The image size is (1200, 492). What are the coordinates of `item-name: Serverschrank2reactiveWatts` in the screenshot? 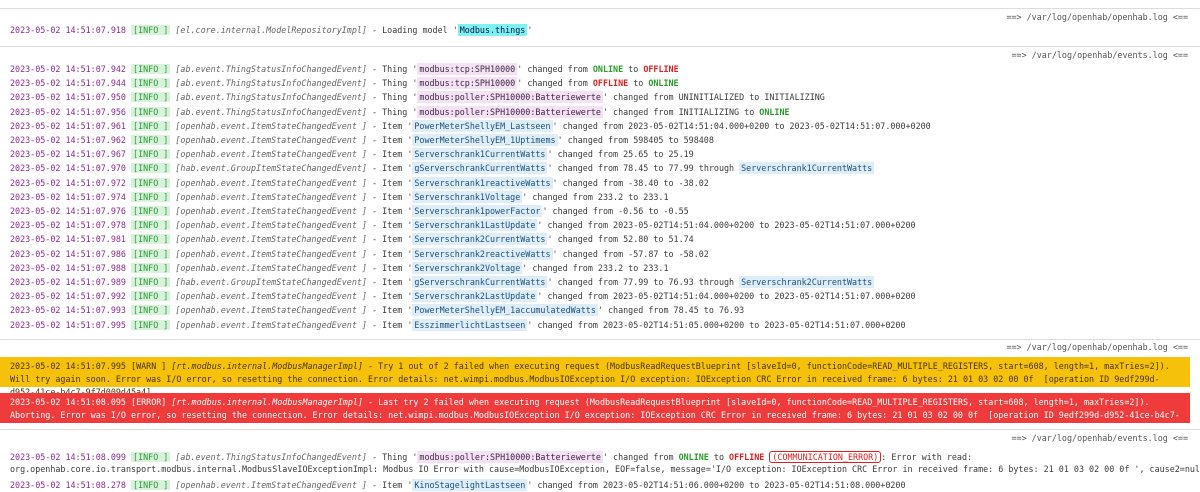 It's located at (482, 253).